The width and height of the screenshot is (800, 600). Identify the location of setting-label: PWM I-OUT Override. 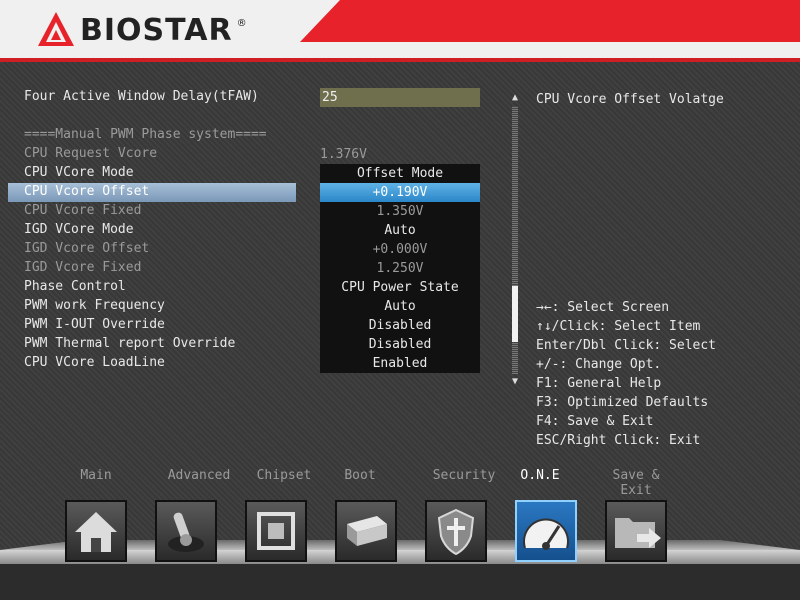
(94, 324).